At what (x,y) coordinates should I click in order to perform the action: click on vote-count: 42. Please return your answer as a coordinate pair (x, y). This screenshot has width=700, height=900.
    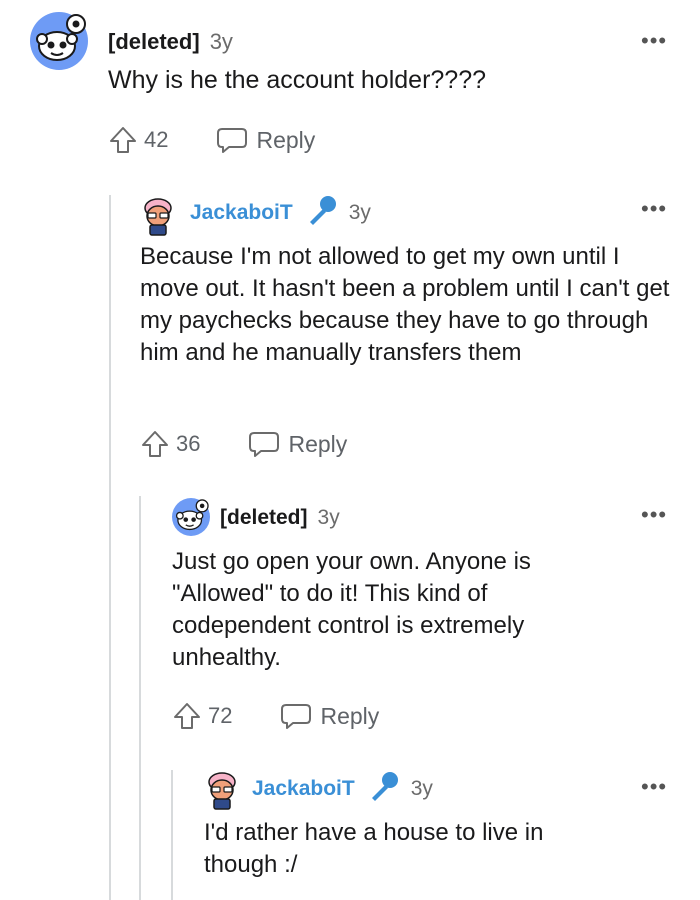
    Looking at the image, I should click on (156, 139).